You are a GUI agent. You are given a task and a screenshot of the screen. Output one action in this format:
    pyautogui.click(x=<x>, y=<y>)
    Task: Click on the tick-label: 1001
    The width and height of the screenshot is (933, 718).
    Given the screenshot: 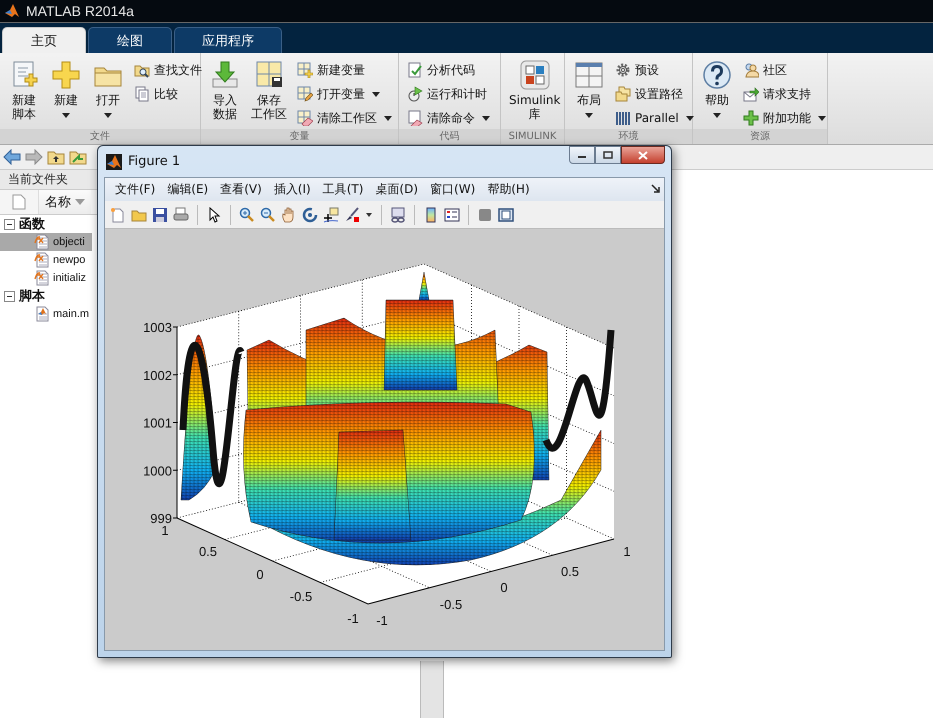 What is the action you would take?
    pyautogui.click(x=157, y=423)
    